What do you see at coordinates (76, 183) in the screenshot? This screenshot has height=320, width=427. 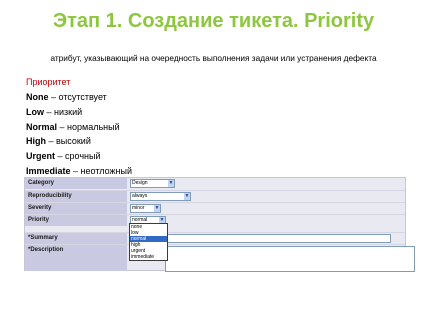 I see `category-label: Category` at bounding box center [76, 183].